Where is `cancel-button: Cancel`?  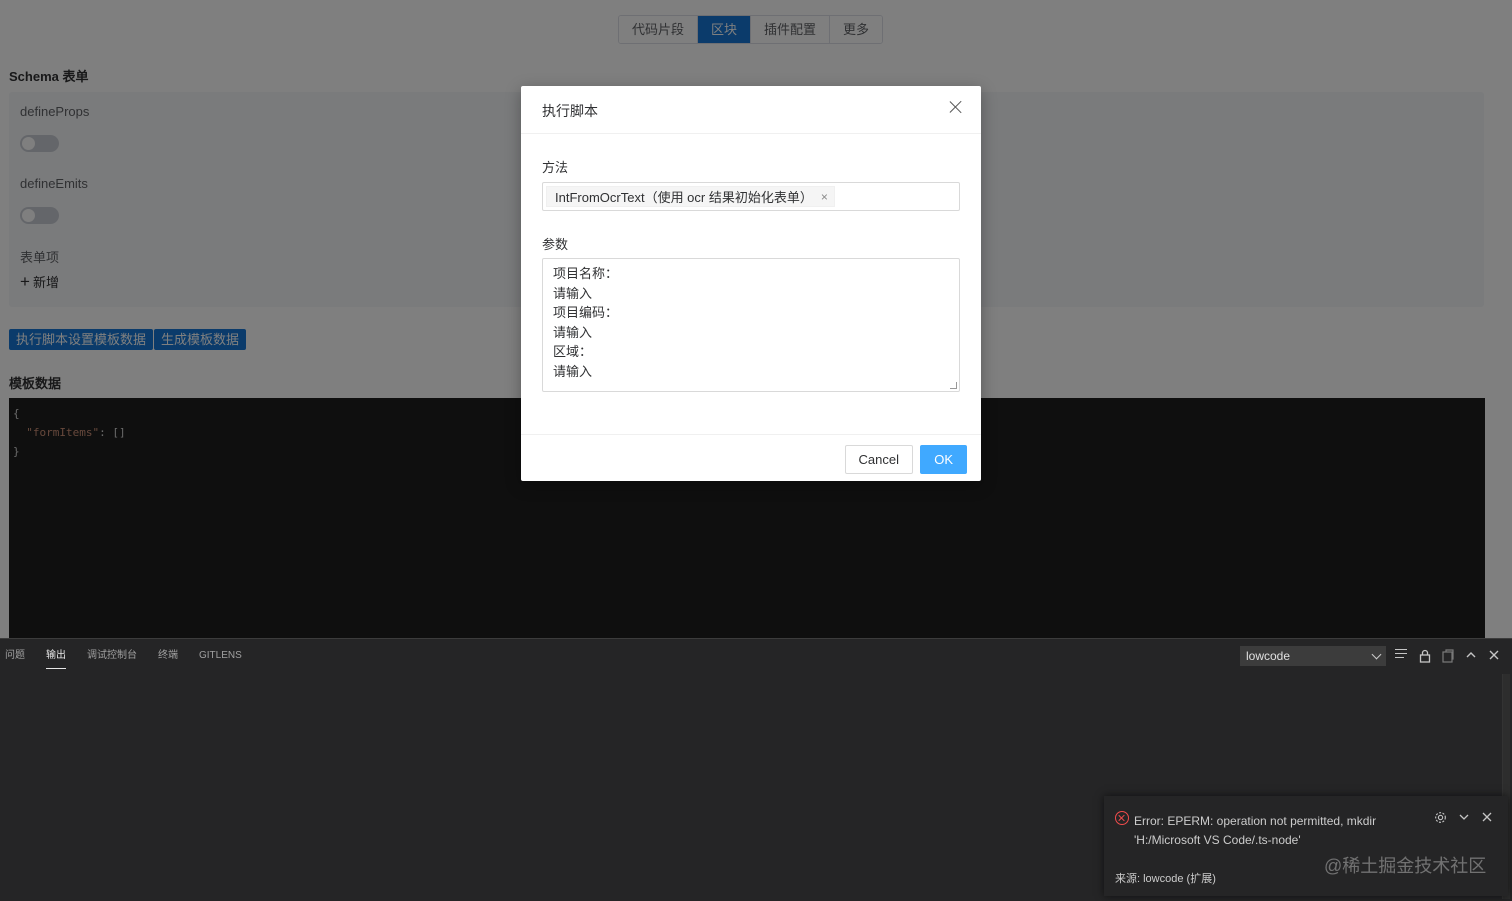
cancel-button: Cancel is located at coordinates (878, 459).